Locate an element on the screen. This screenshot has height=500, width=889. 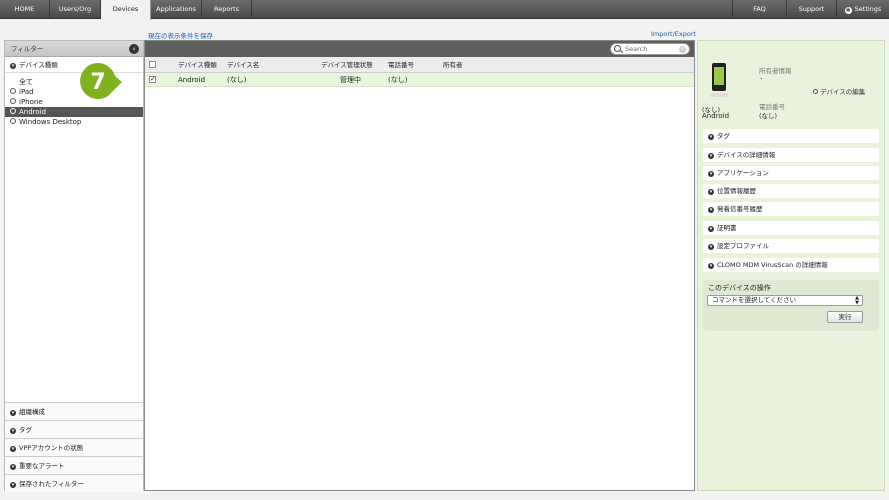
command-select: コマンドを選択してください ▲ ▼ is located at coordinates (785, 300).